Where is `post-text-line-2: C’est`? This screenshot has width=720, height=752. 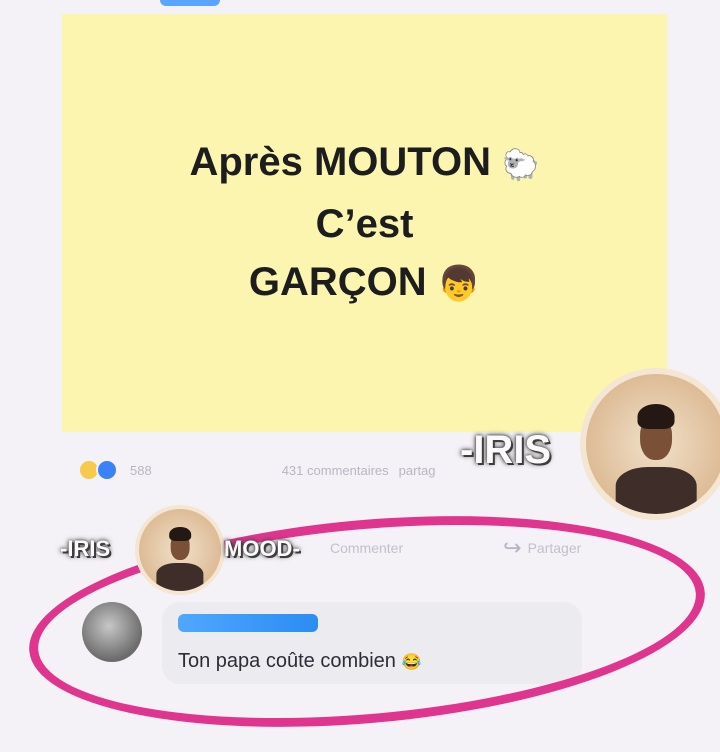
post-text-line-2: C’est is located at coordinates (364, 224).